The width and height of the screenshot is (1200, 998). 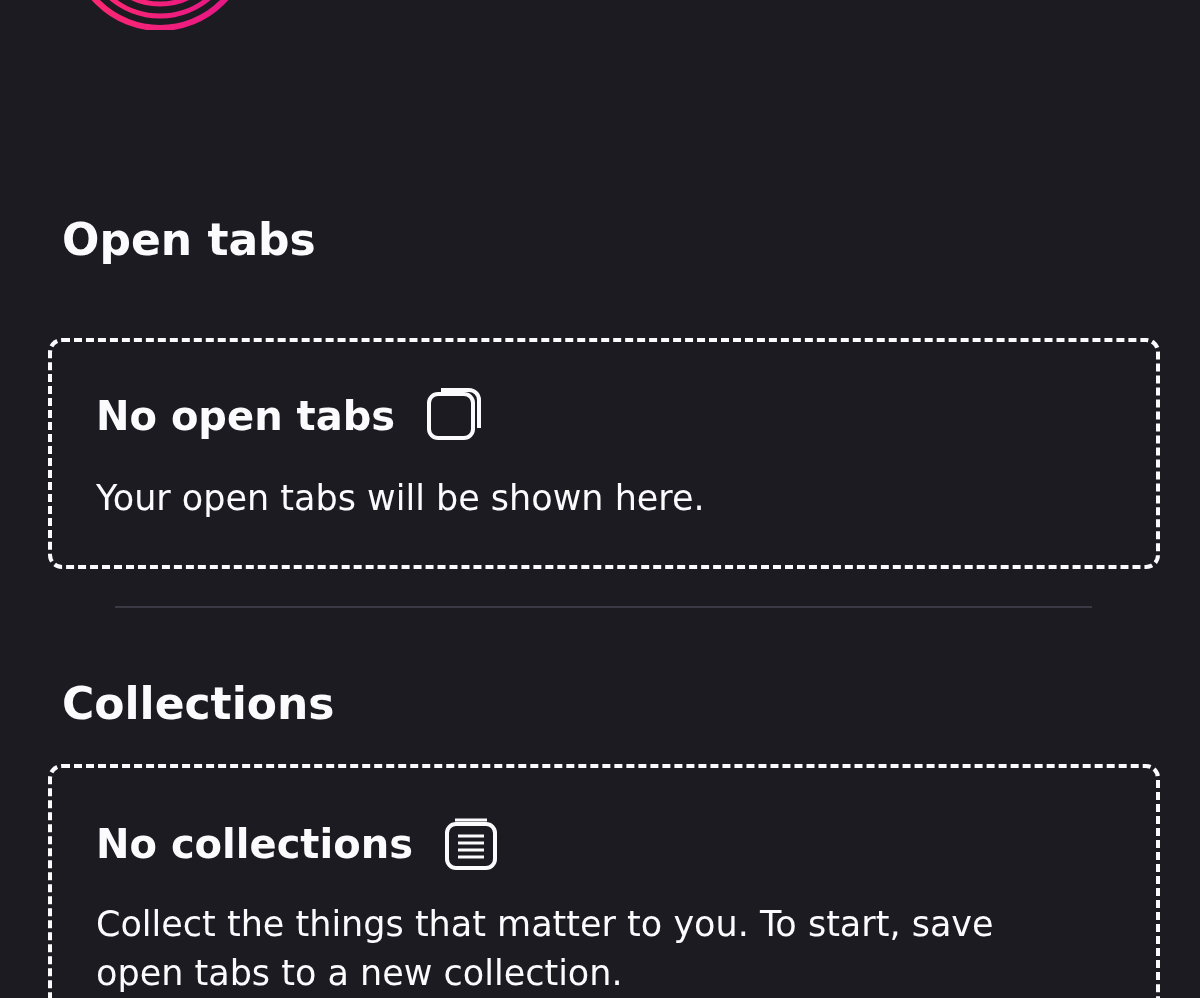 What do you see at coordinates (254, 844) in the screenshot?
I see `empty-state-title: No collections` at bounding box center [254, 844].